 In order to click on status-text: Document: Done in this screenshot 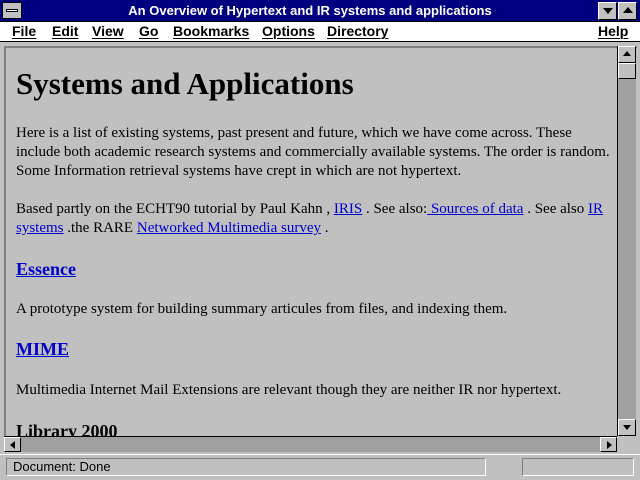, I will do `click(246, 467)`.